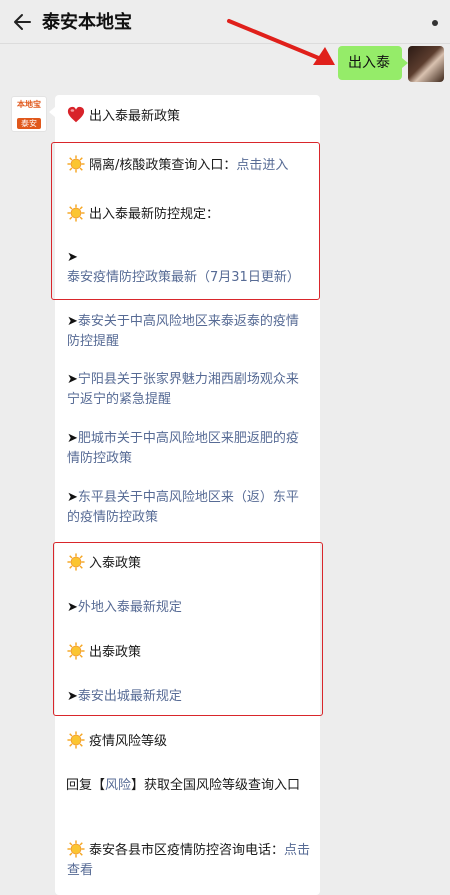  What do you see at coordinates (124, 697) in the screenshot?
I see `exit-policy-link: ➤泰安出城最新规定` at bounding box center [124, 697].